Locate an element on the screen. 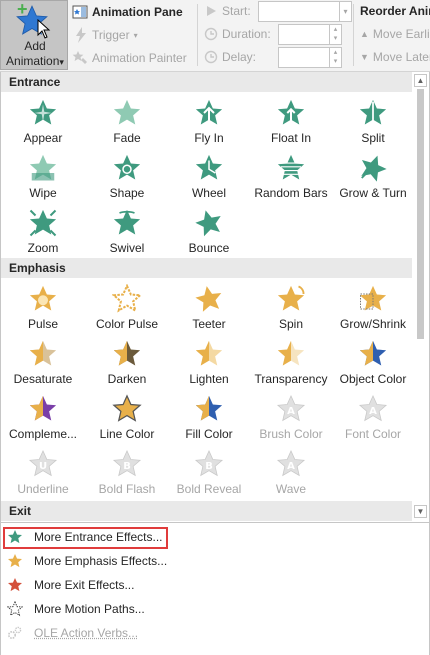  fly-in-icon is located at coordinates (209, 112).